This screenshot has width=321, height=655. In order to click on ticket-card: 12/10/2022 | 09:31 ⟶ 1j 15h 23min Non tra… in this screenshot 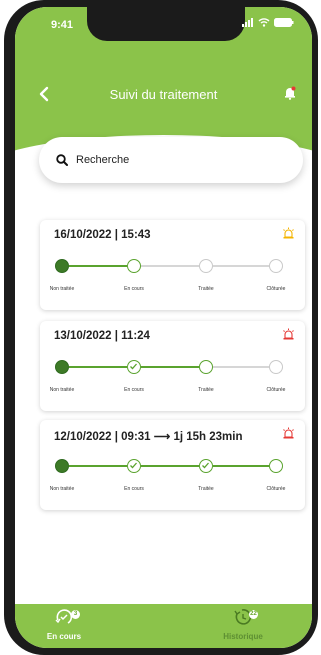, I will do `click(172, 465)`.